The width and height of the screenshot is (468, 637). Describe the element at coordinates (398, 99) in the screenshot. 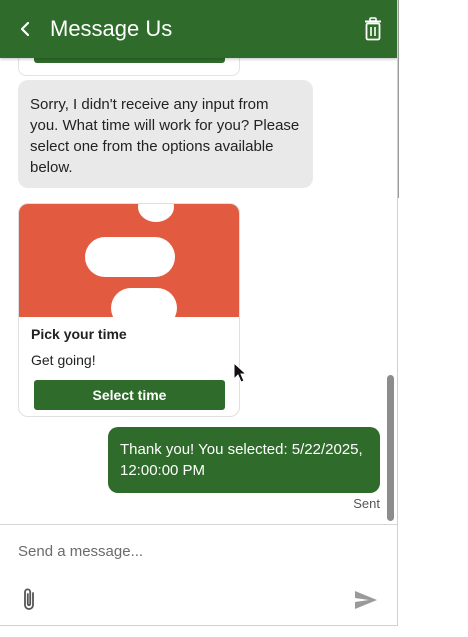

I see `window-edge` at that location.